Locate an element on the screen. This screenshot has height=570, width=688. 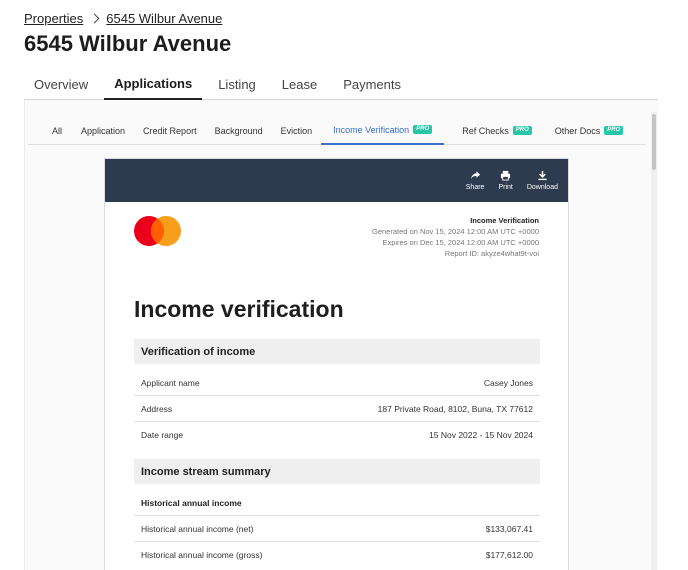
meta-title: Income Verification is located at coordinates (504, 220).